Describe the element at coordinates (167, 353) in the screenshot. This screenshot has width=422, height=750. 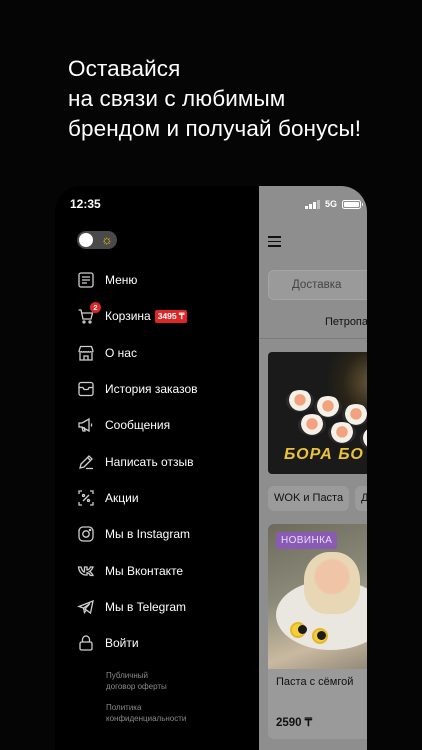
I see `drawer-item-about: О нас` at that location.